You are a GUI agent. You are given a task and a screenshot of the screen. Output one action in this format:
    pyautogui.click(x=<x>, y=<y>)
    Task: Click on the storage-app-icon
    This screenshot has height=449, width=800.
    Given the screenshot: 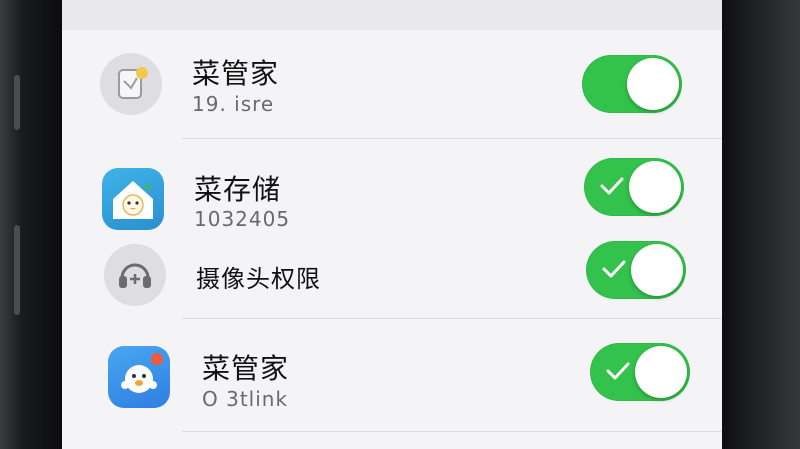 What is the action you would take?
    pyautogui.click(x=133, y=199)
    